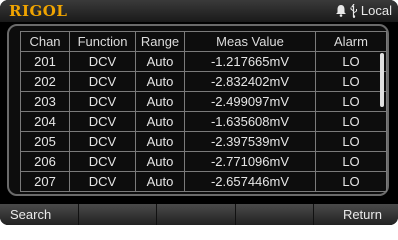 This screenshot has height=240, width=398. Describe the element at coordinates (351, 41) in the screenshot. I see `col-alarm-header: Alarm` at that location.